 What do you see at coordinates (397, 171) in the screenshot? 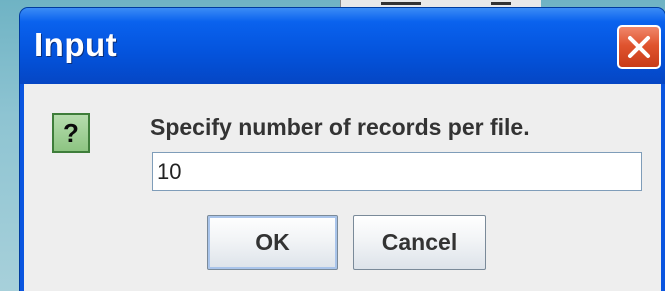
I see `records-per-file-input` at bounding box center [397, 171].